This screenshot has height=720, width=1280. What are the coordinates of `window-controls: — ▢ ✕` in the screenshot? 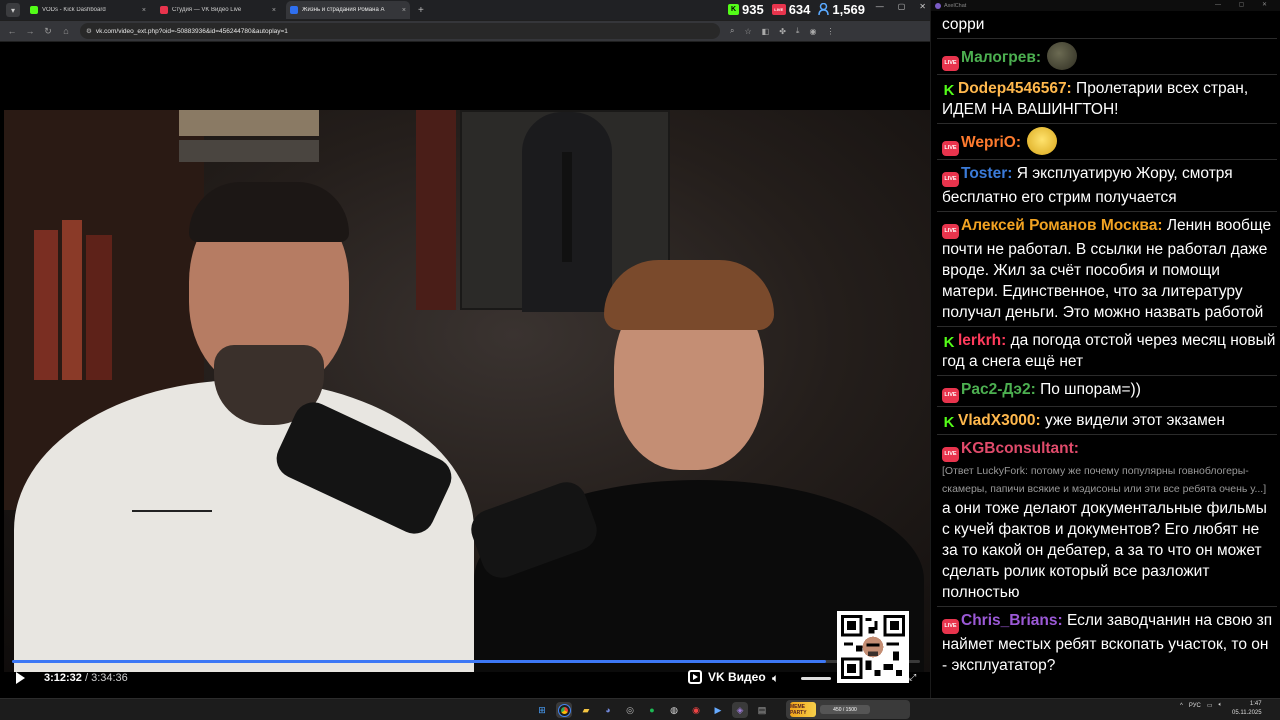 It's located at (901, 6).